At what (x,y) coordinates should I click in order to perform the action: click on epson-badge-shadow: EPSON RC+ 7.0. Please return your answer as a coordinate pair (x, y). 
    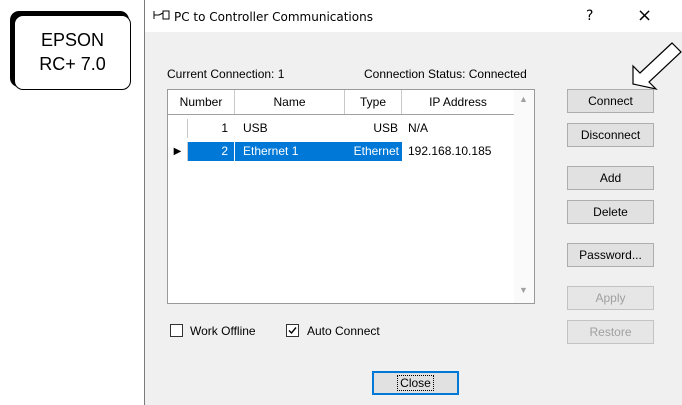
    Looking at the image, I should click on (70, 50).